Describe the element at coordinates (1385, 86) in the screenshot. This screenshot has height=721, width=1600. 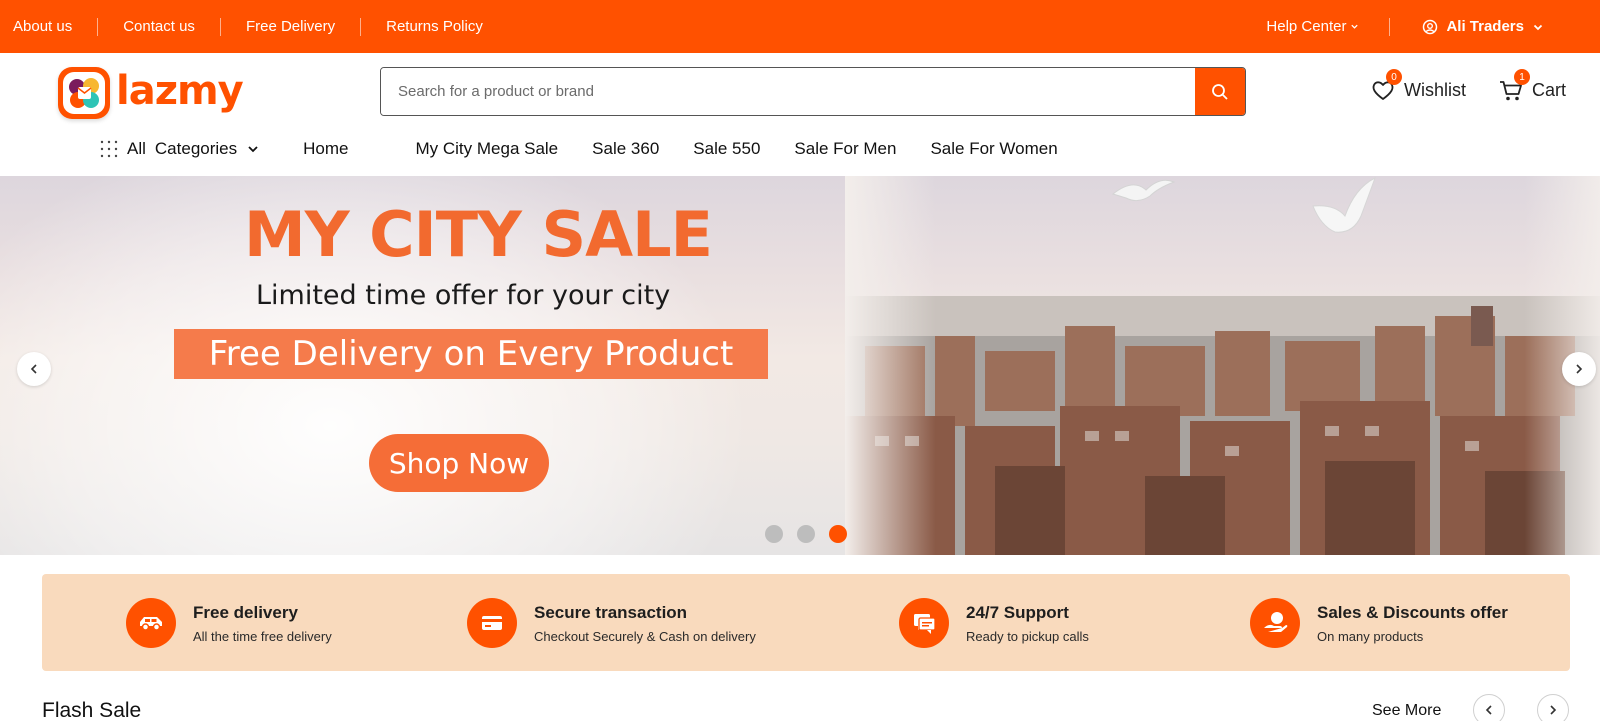
I see `wishlist-icon-wrap: 0` at that location.